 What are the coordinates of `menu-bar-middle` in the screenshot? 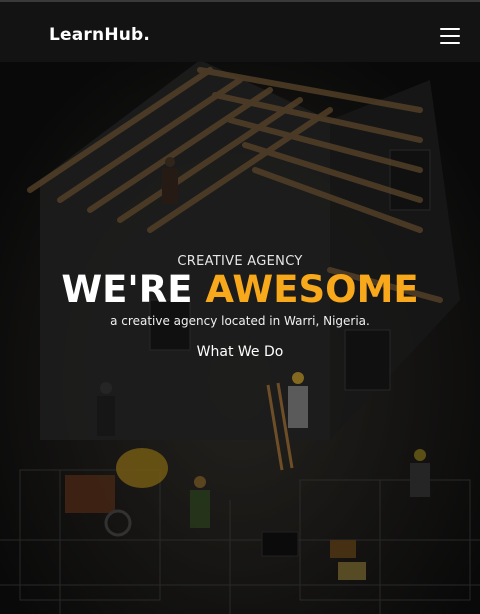 It's located at (450, 36).